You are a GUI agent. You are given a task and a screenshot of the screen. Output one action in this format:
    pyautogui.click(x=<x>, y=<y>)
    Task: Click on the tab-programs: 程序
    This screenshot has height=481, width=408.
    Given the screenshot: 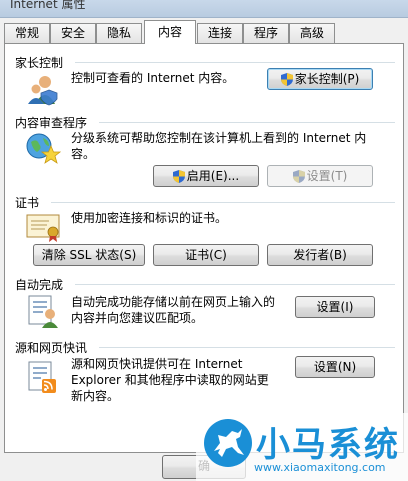 What is the action you would take?
    pyautogui.click(x=266, y=33)
    